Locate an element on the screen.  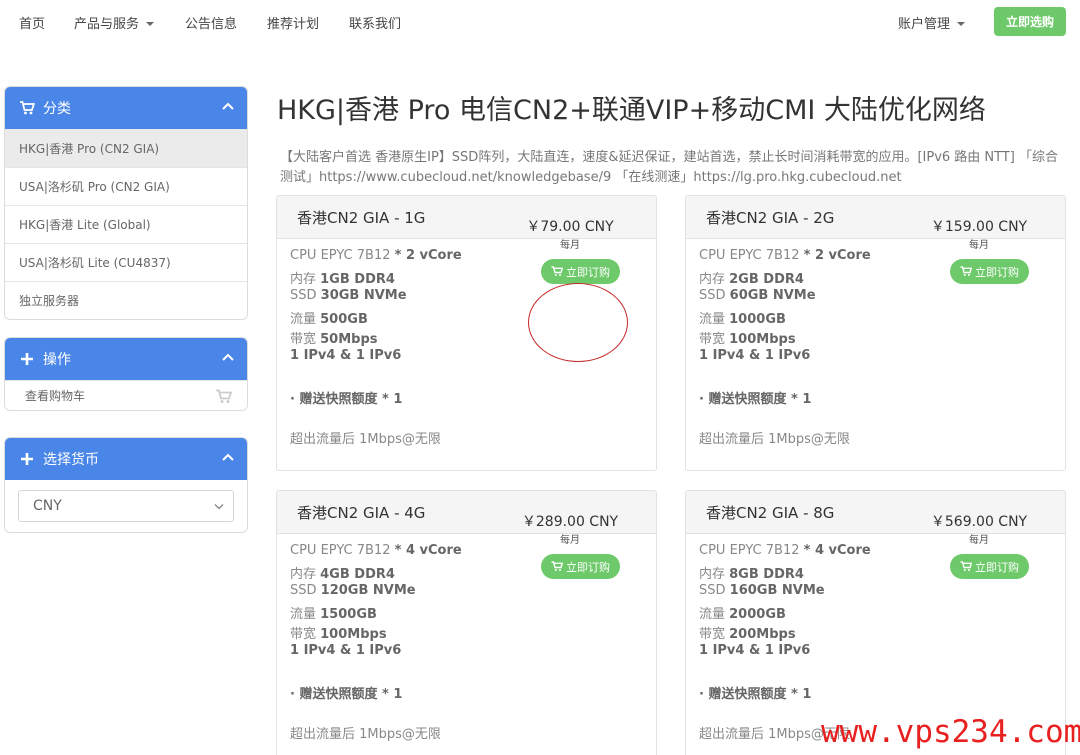
currency-panel-header: 选择货币 is located at coordinates (126, 459).